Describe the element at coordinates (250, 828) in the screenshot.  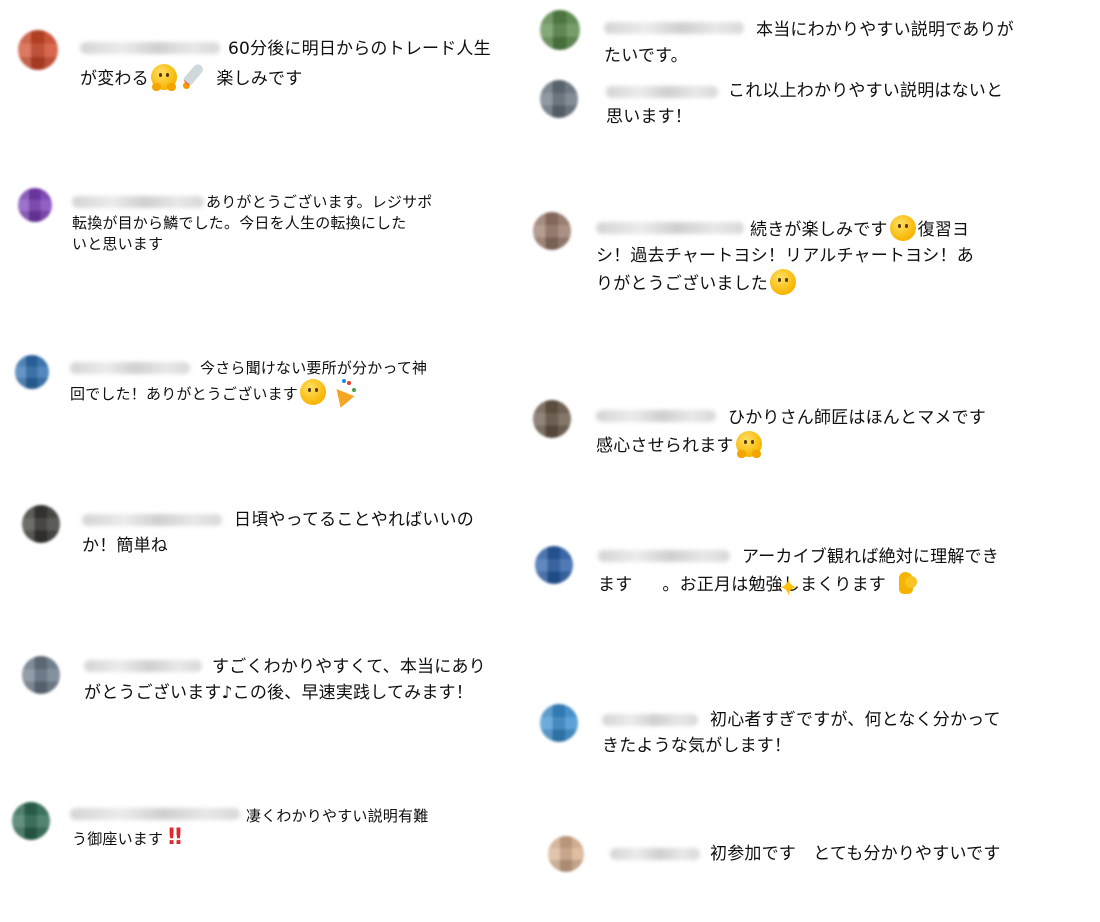
I see `comment-text: 凄くわかりやすい説明有難 う御座います ‼` at that location.